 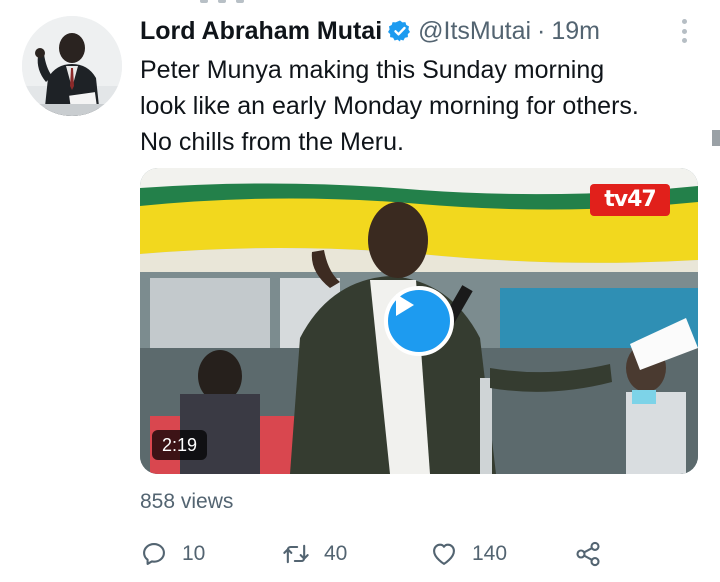 I want to click on tweet-header: Lord Abraham Mutai @ItsMutai · 19m, so click(x=370, y=31).